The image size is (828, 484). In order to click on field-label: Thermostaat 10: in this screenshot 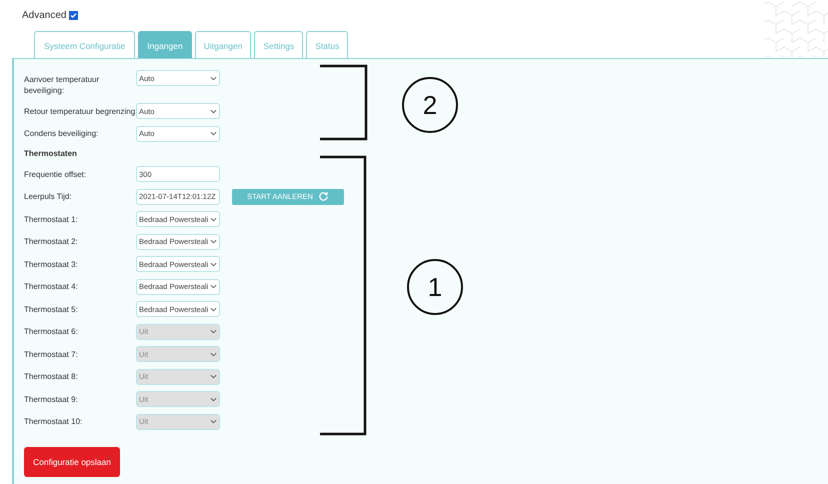, I will do `click(54, 421)`.